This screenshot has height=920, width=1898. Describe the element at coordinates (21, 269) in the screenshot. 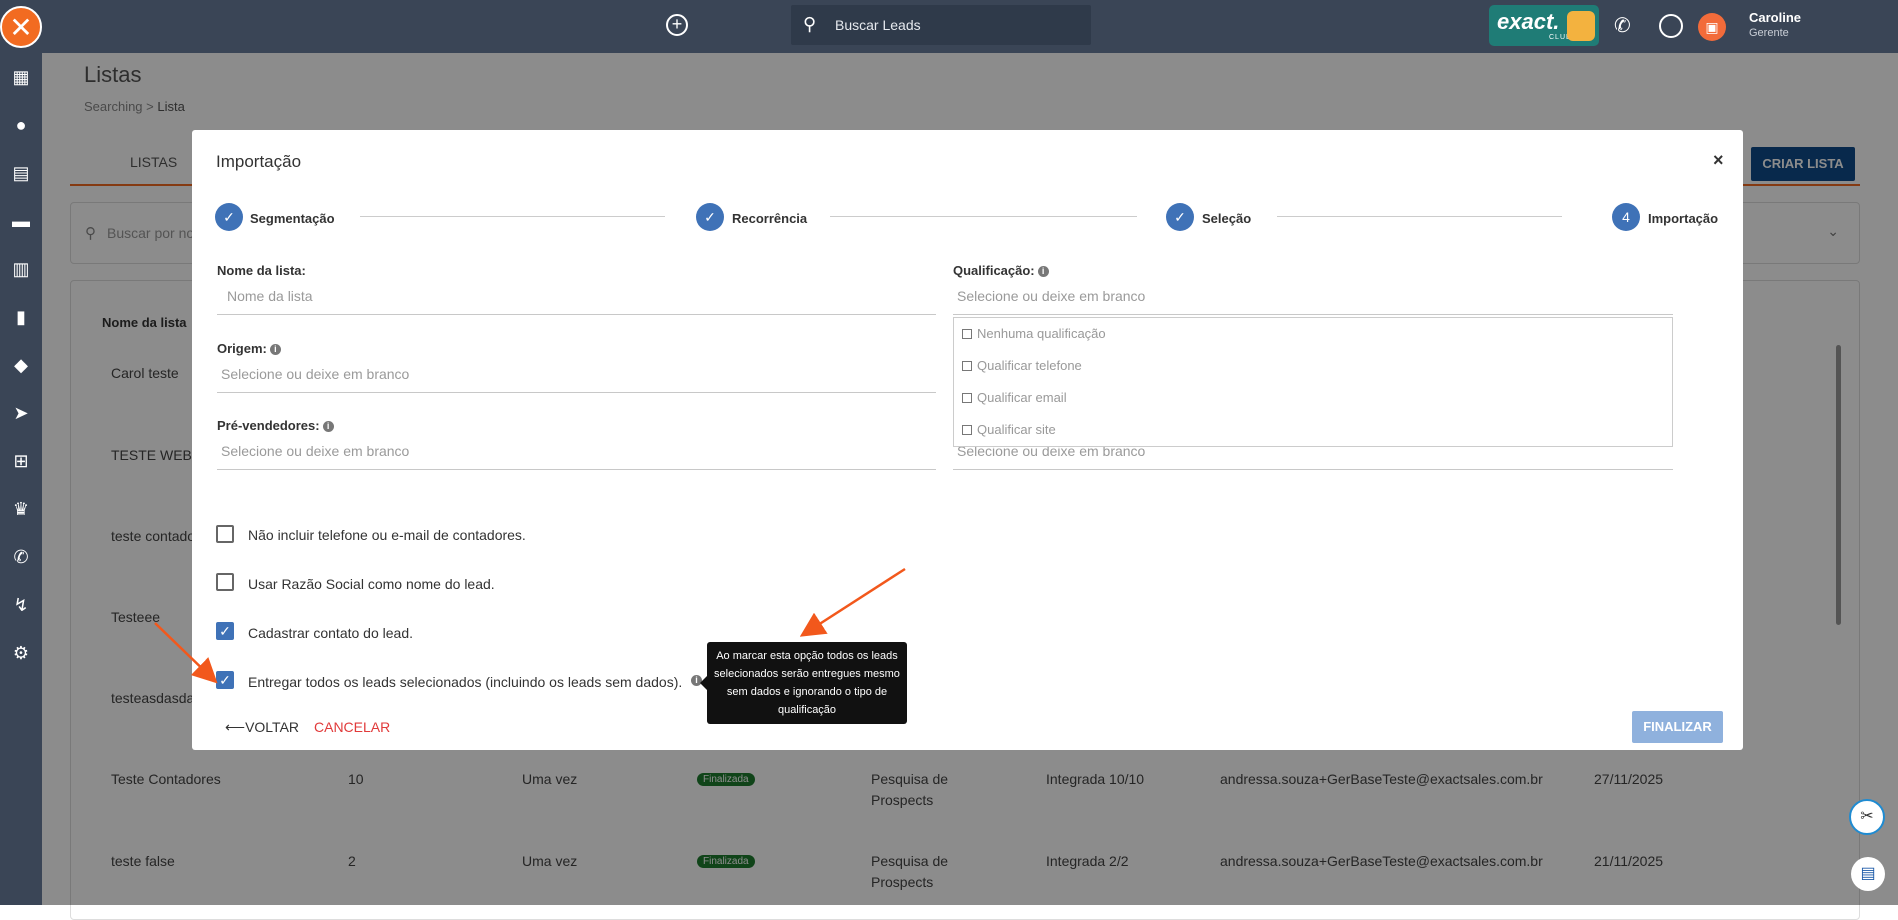

I see `building-icon: ▥` at that location.